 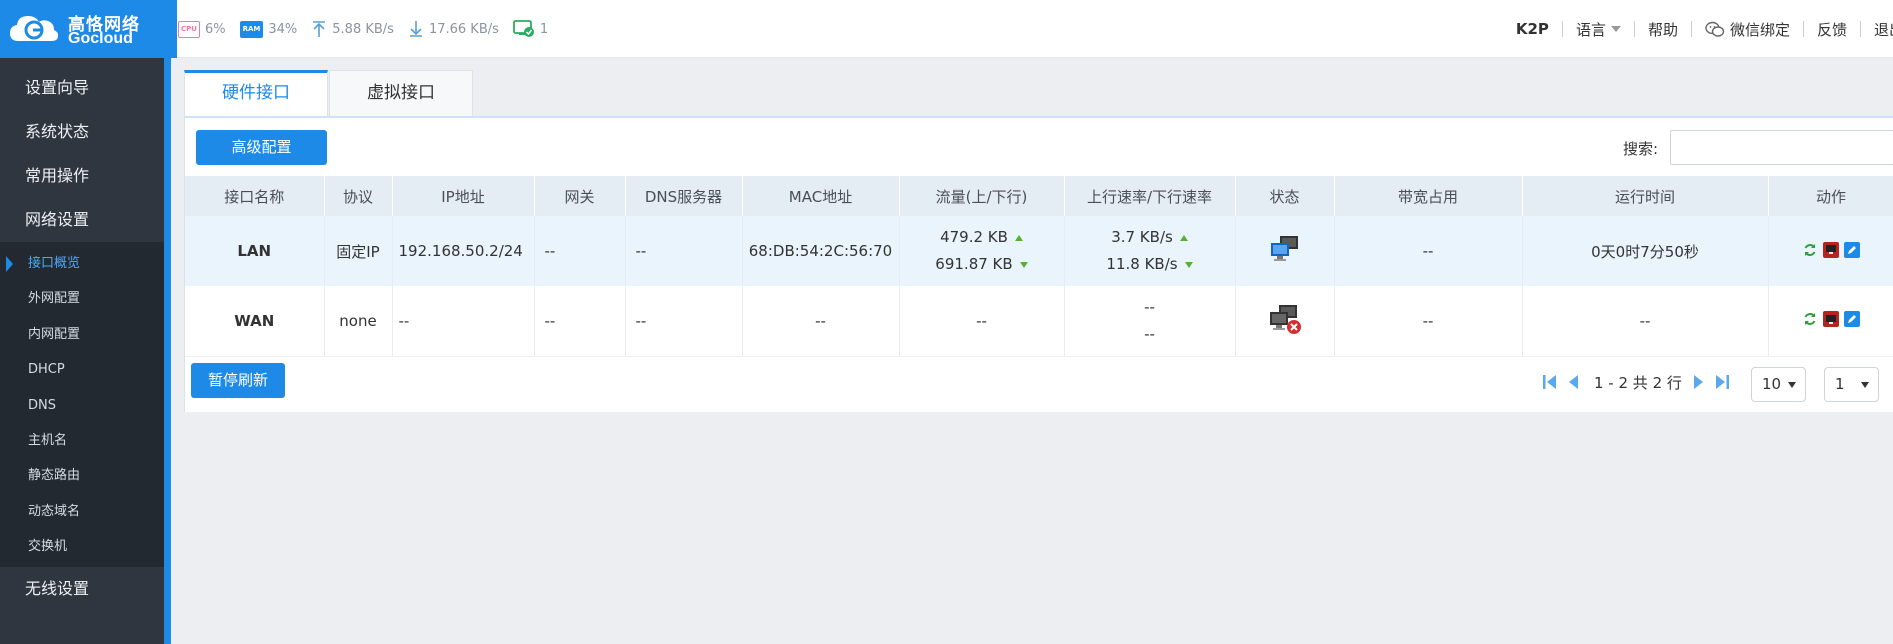 What do you see at coordinates (255, 196) in the screenshot?
I see `column-header: 接口名称` at bounding box center [255, 196].